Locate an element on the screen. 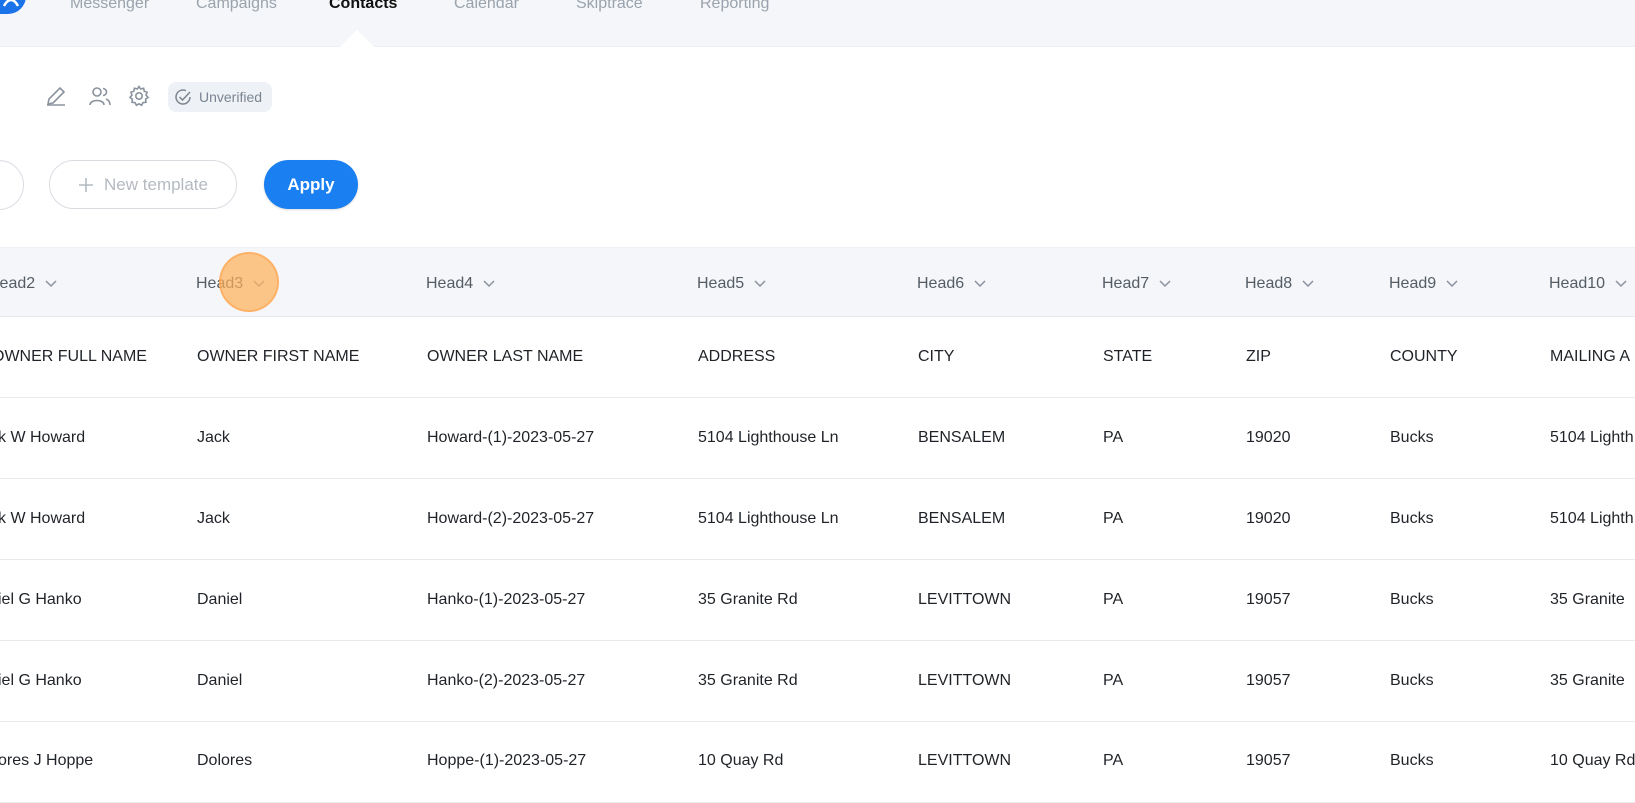 This screenshot has width=1635, height=803. app-logo is located at coordinates (13, 7).